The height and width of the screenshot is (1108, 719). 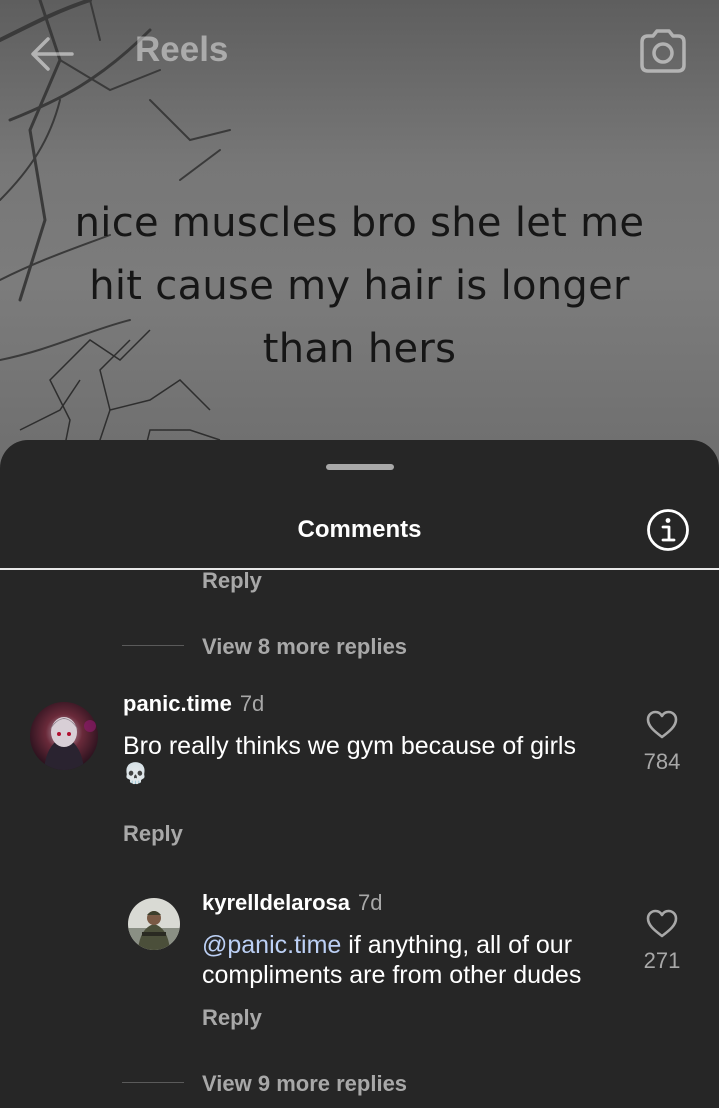 What do you see at coordinates (663, 51) in the screenshot?
I see `camera-icon` at bounding box center [663, 51].